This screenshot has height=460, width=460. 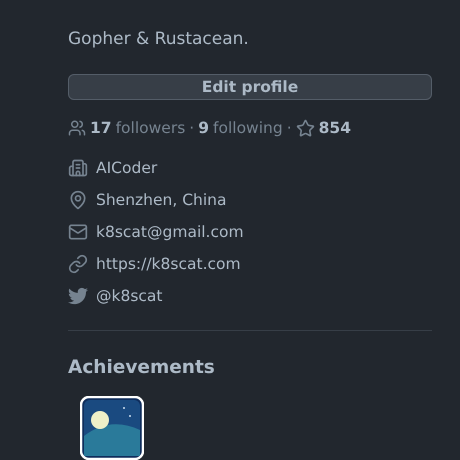 What do you see at coordinates (161, 200) in the screenshot?
I see `location-text: Shenzhen, China` at bounding box center [161, 200].